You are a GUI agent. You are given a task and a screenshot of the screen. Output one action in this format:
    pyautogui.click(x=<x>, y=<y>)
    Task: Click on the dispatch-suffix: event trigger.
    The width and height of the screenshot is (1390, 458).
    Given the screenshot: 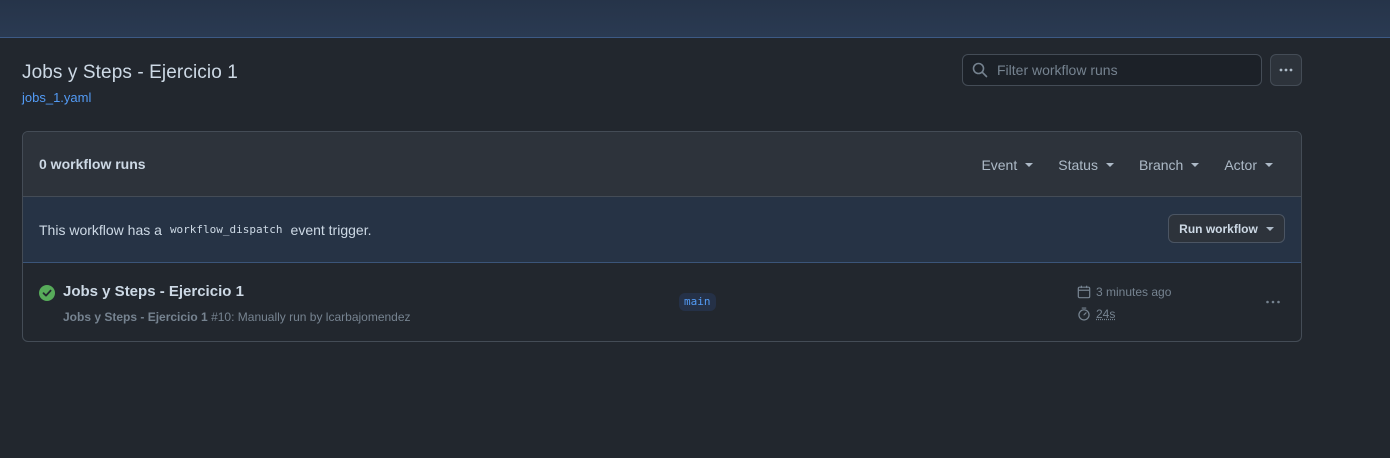 What is the action you would take?
    pyautogui.click(x=331, y=229)
    